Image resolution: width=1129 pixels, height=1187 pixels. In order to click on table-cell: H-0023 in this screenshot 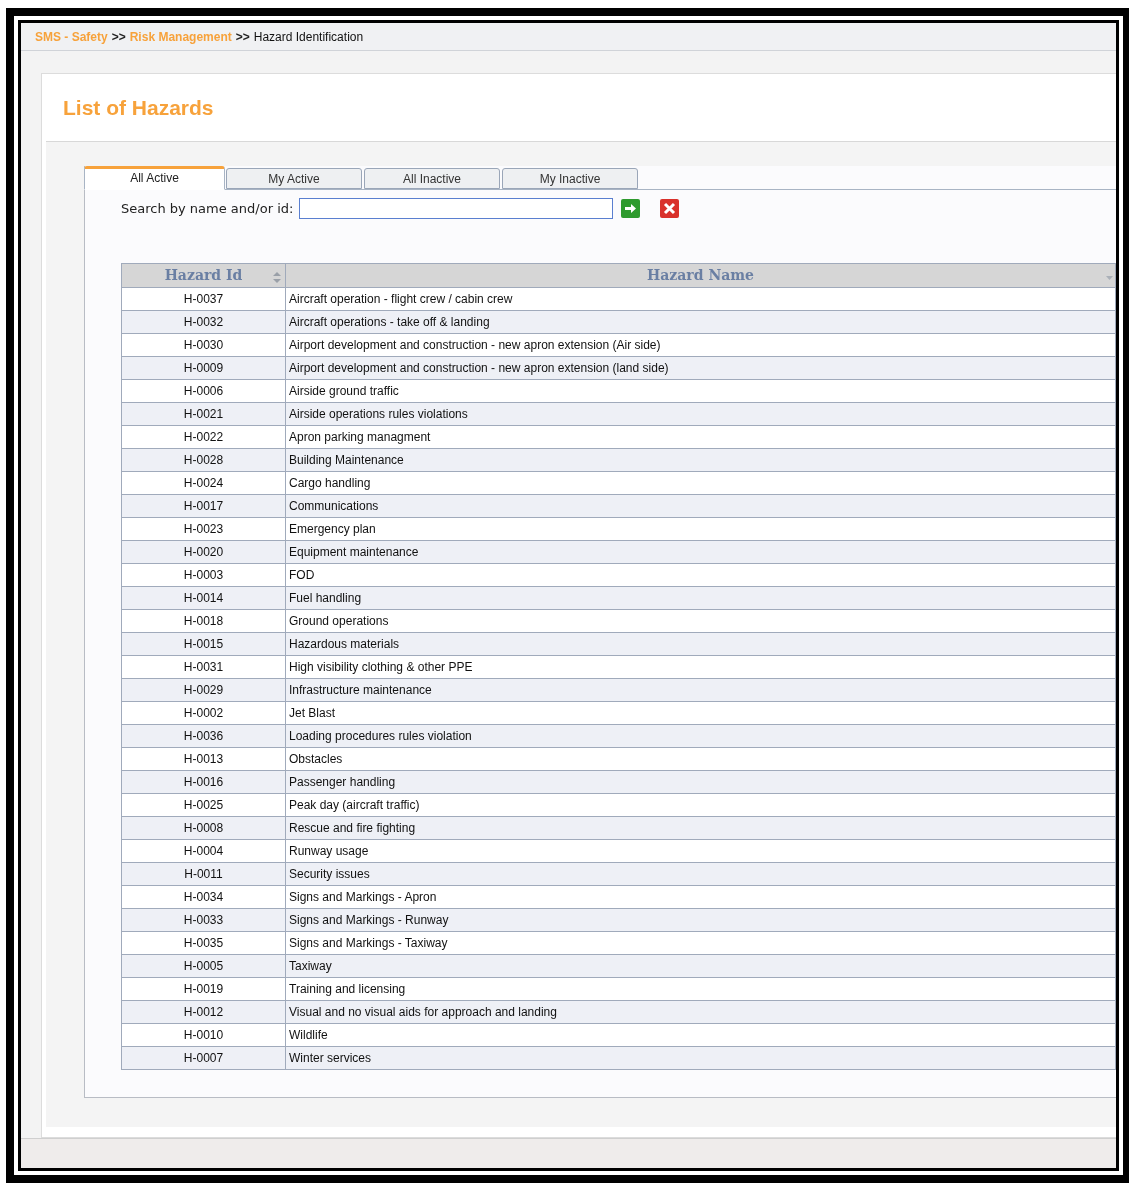, I will do `click(203, 529)`.